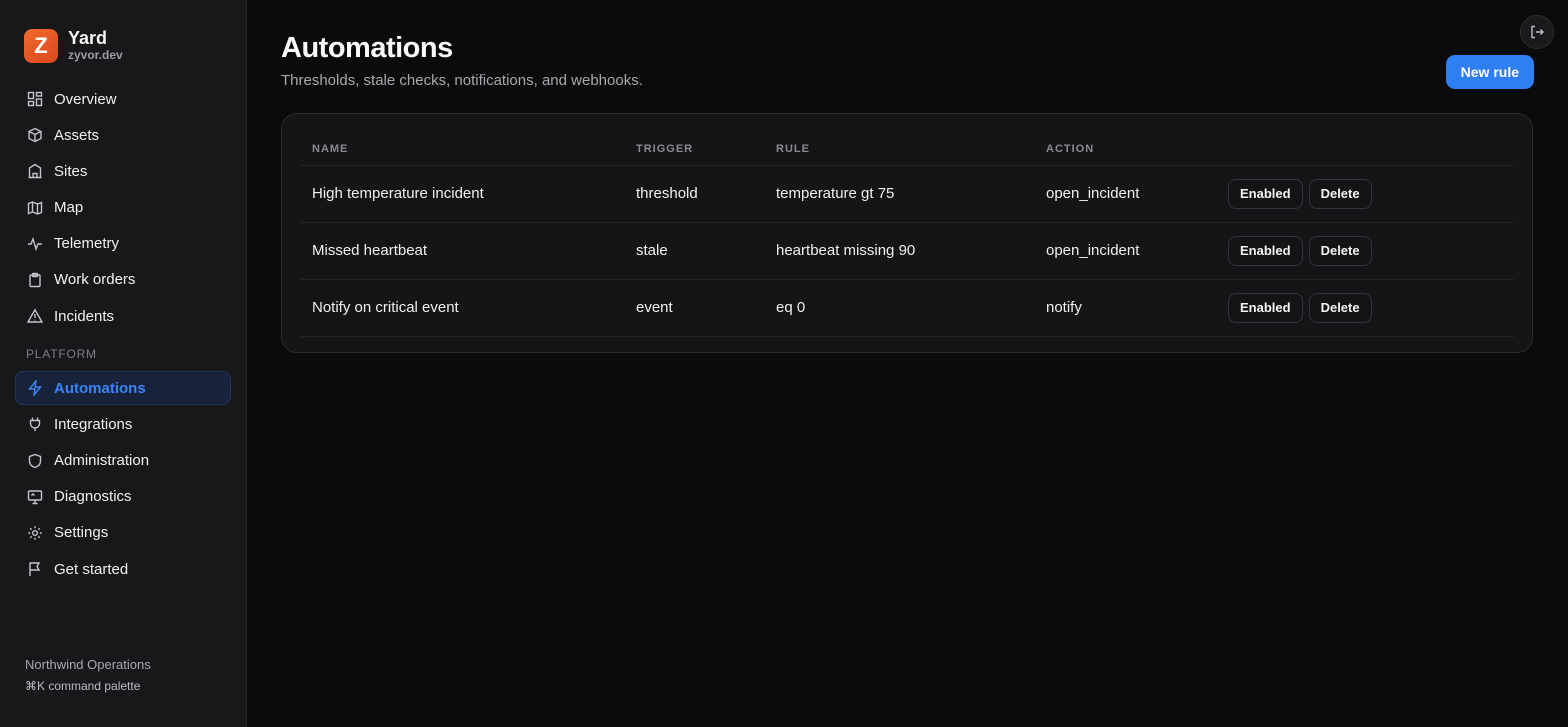  Describe the element at coordinates (900, 194) in the screenshot. I see `rule-expression: temperature gt 75` at that location.